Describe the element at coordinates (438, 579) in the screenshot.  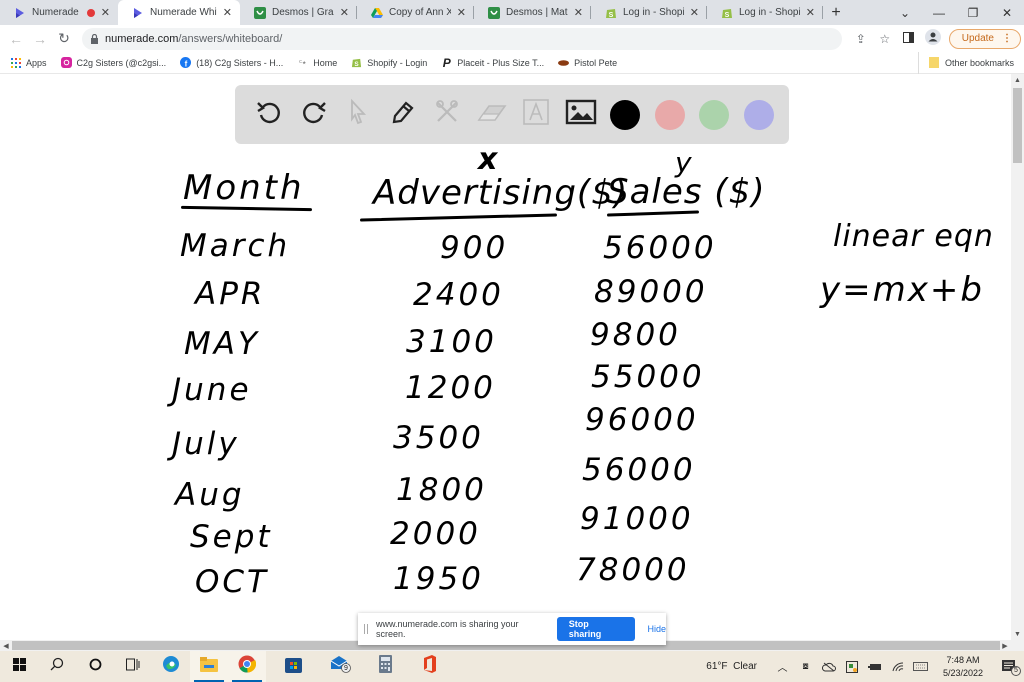
I see `cell-advertising: 1950` at that location.